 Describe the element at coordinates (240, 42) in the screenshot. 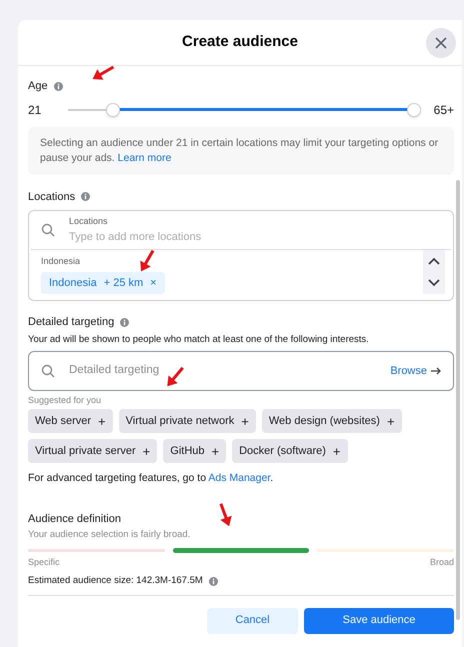

I see `dialog-title: Create audience` at that location.